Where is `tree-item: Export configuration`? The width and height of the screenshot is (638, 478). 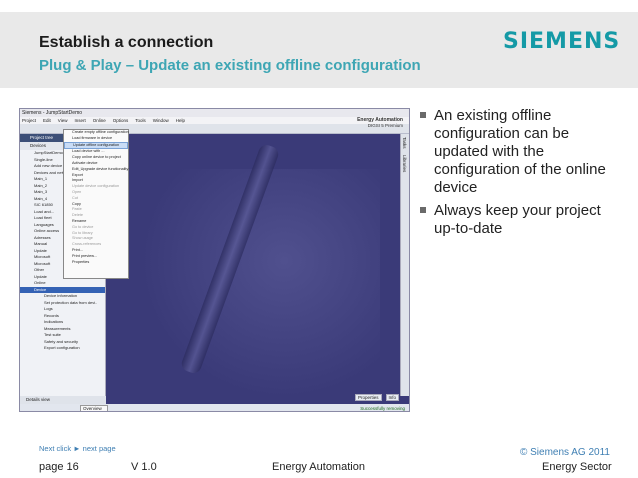
tree-item: Export configuration is located at coordinates (62, 348).